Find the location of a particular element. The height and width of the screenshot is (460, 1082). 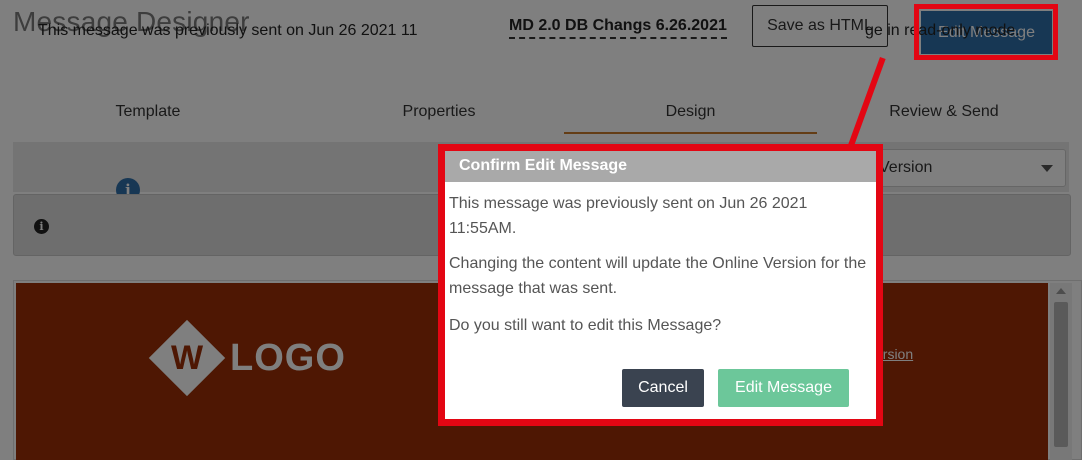

edit-button-highlight is located at coordinates (986, 32).